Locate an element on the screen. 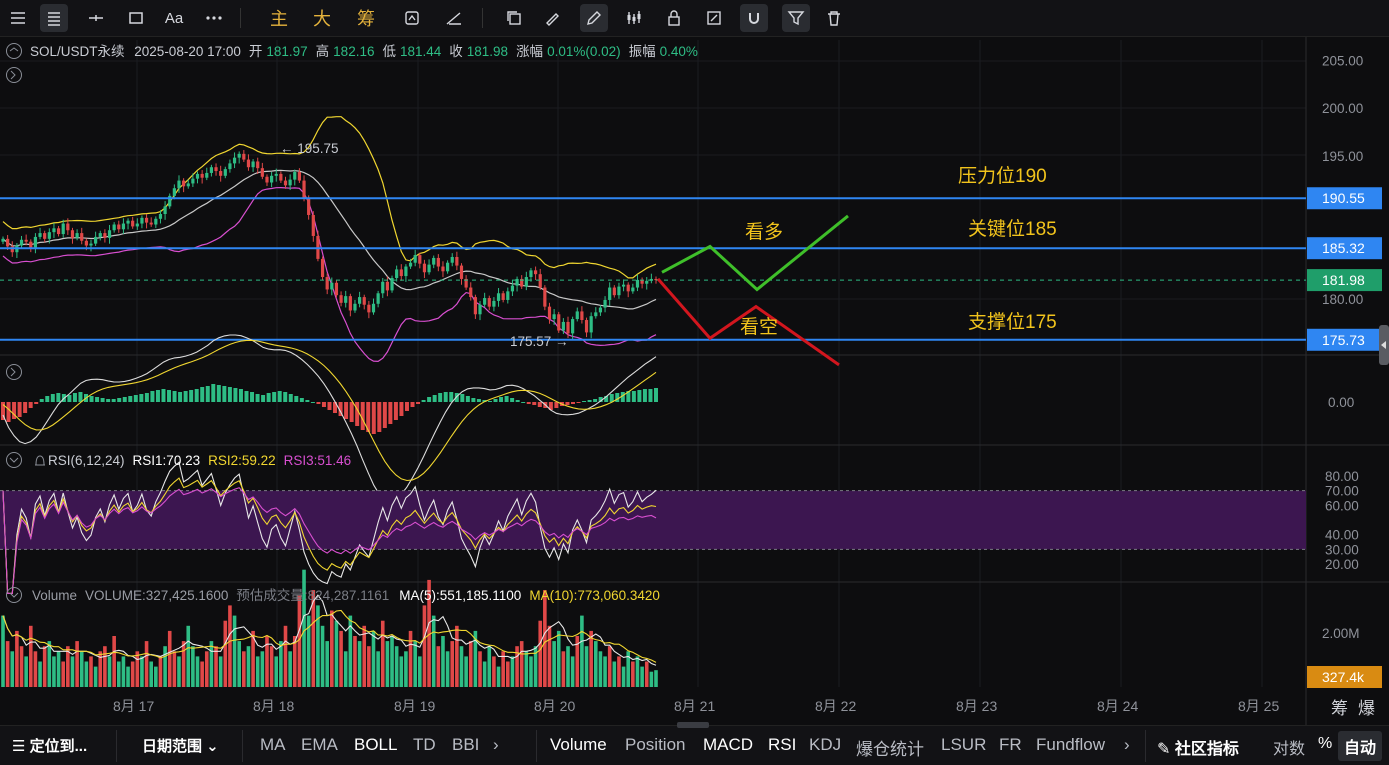 Image resolution: width=1389 pixels, height=765 pixels. text-tool-button: Aa is located at coordinates (174, 18).